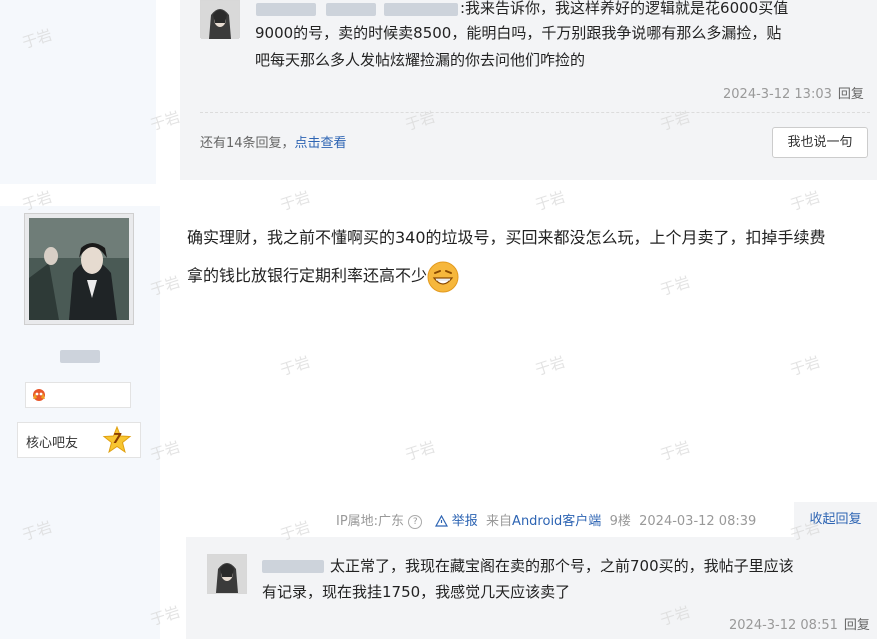 This screenshot has width=877, height=639. What do you see at coordinates (78, 395) in the screenshot?
I see `user-badge` at bounding box center [78, 395].